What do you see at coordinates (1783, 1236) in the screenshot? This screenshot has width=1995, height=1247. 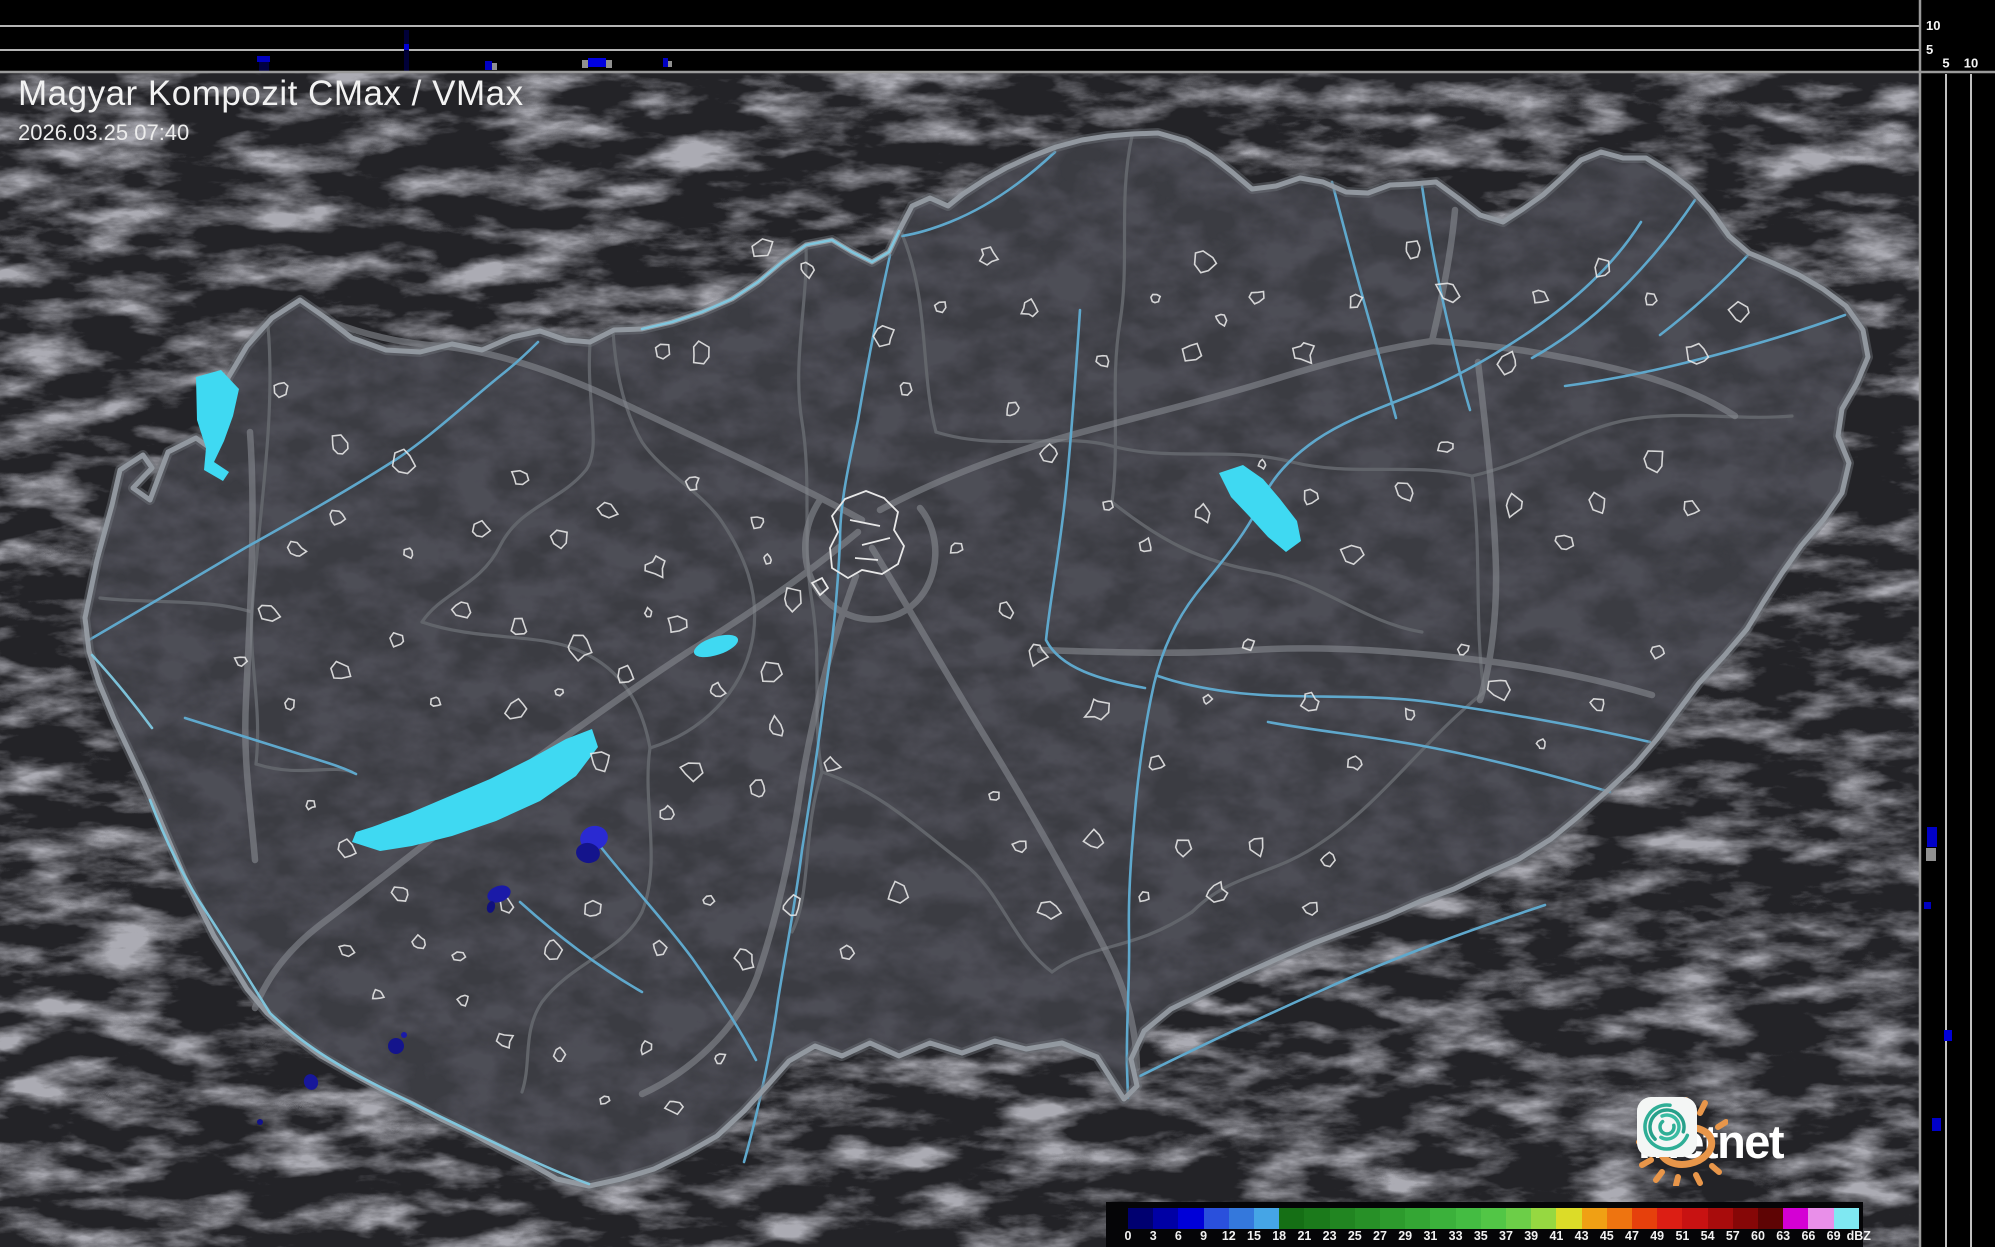 I see `colorbar-tick-label: 63` at bounding box center [1783, 1236].